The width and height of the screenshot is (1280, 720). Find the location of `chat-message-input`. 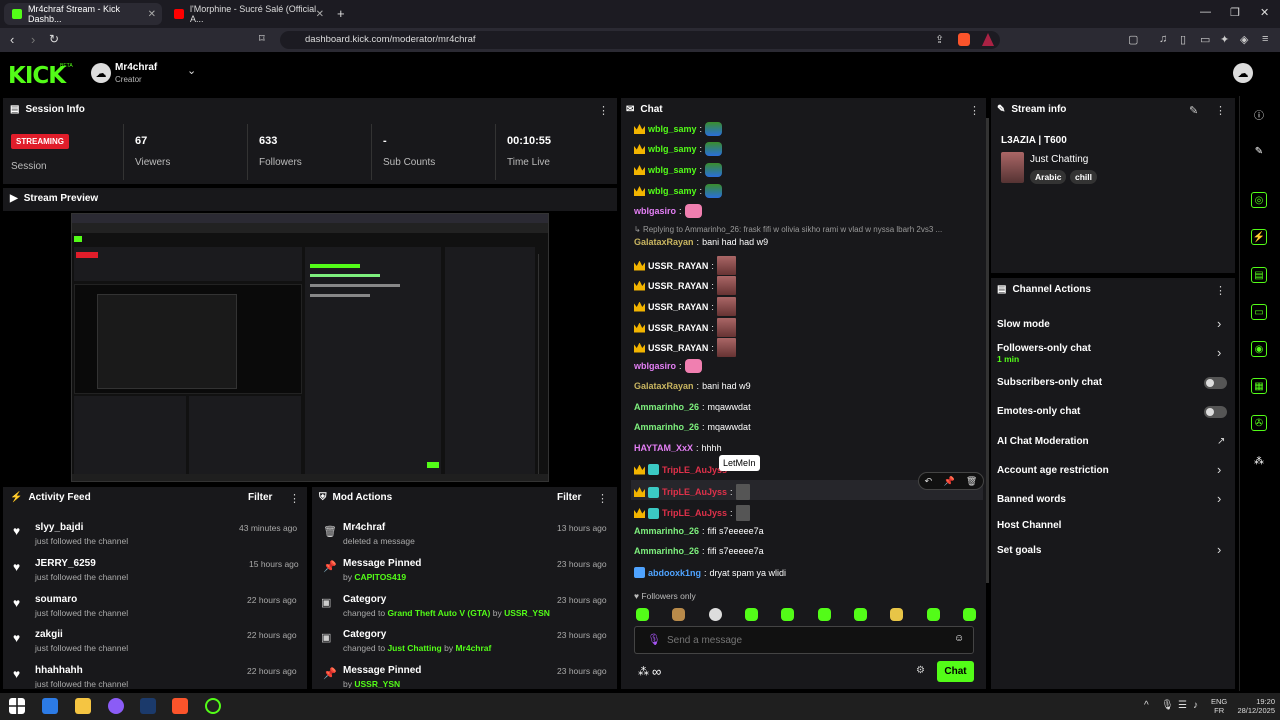

chat-message-input is located at coordinates (807, 640).